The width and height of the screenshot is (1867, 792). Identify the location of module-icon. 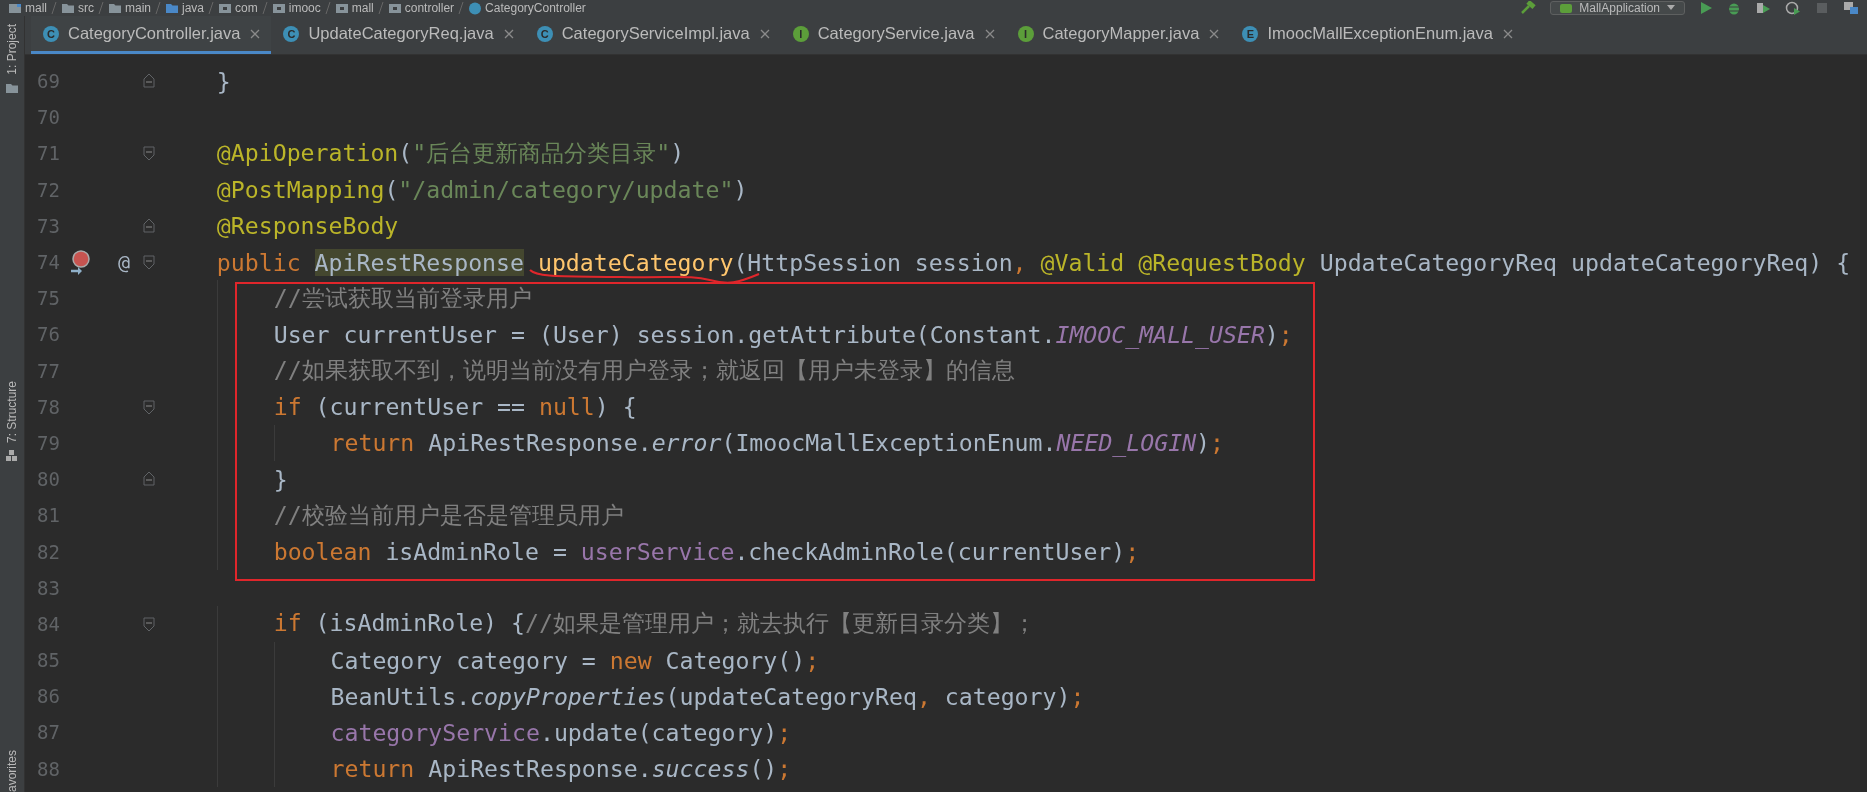
(15, 8).